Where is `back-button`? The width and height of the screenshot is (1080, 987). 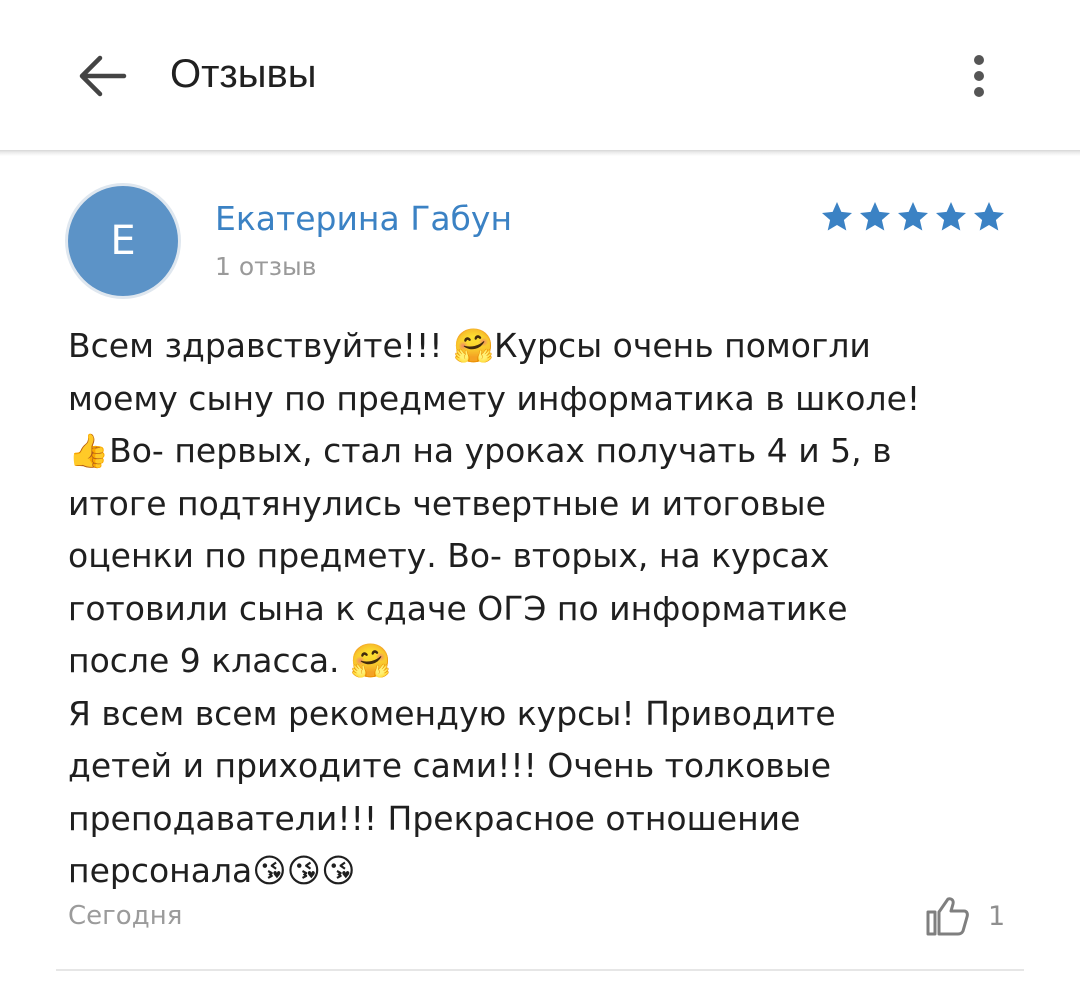
back-button is located at coordinates (102, 76).